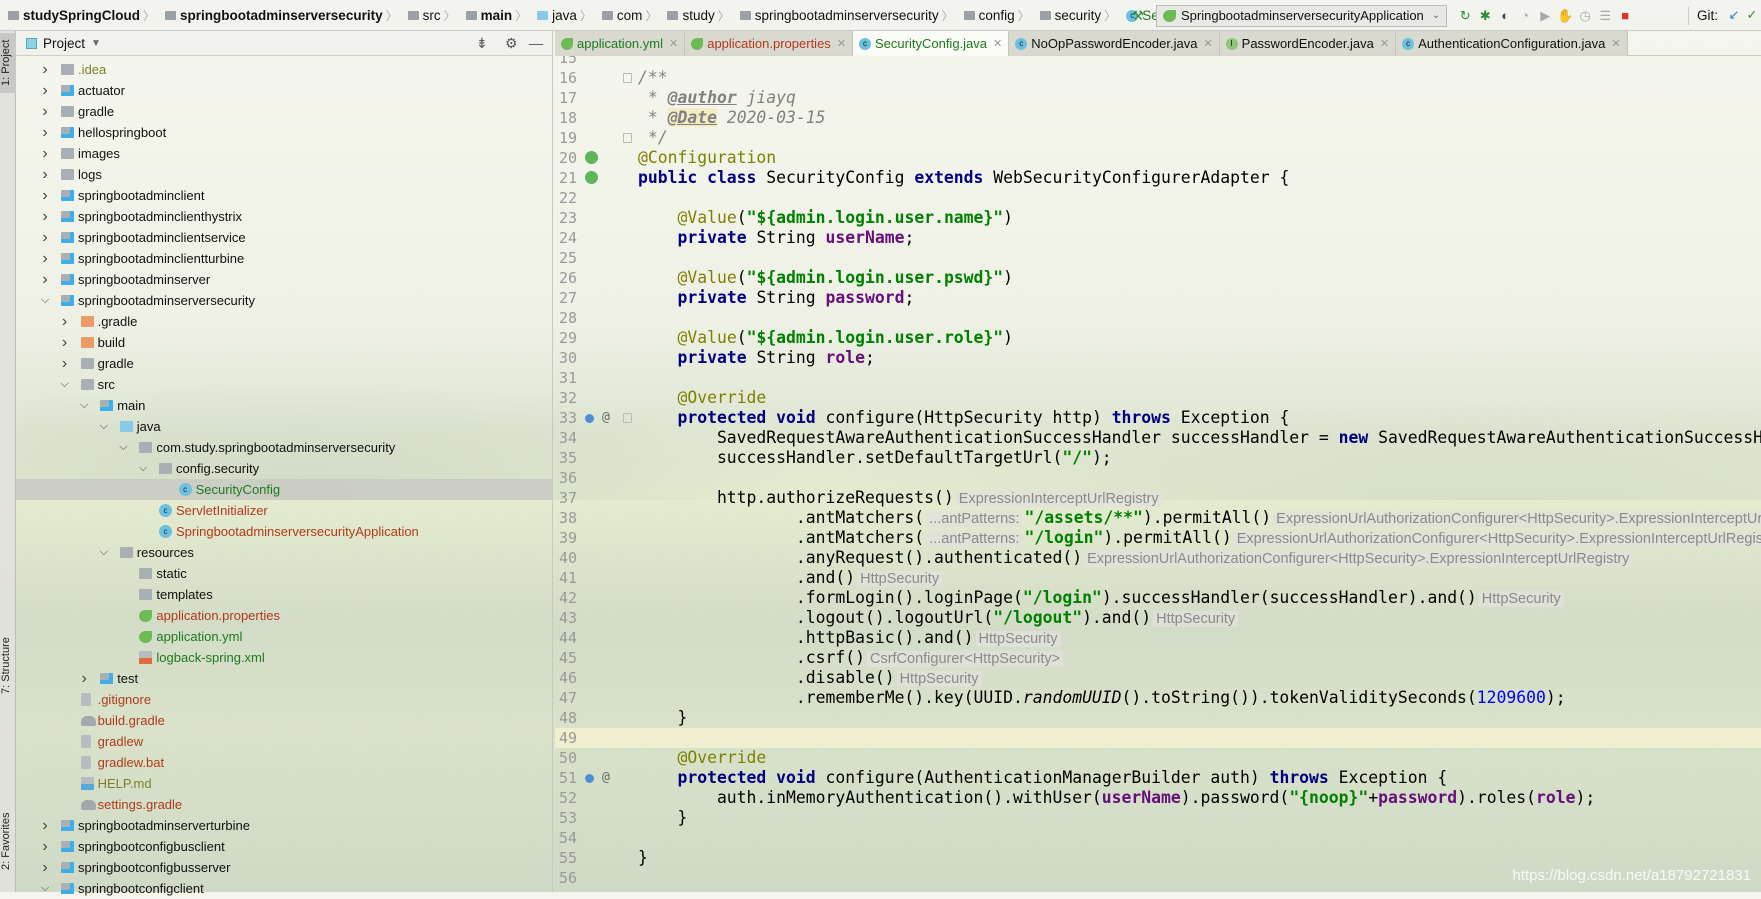 The width and height of the screenshot is (1761, 899). I want to click on tree-item: › springbootconfigbusclient, so click(284, 846).